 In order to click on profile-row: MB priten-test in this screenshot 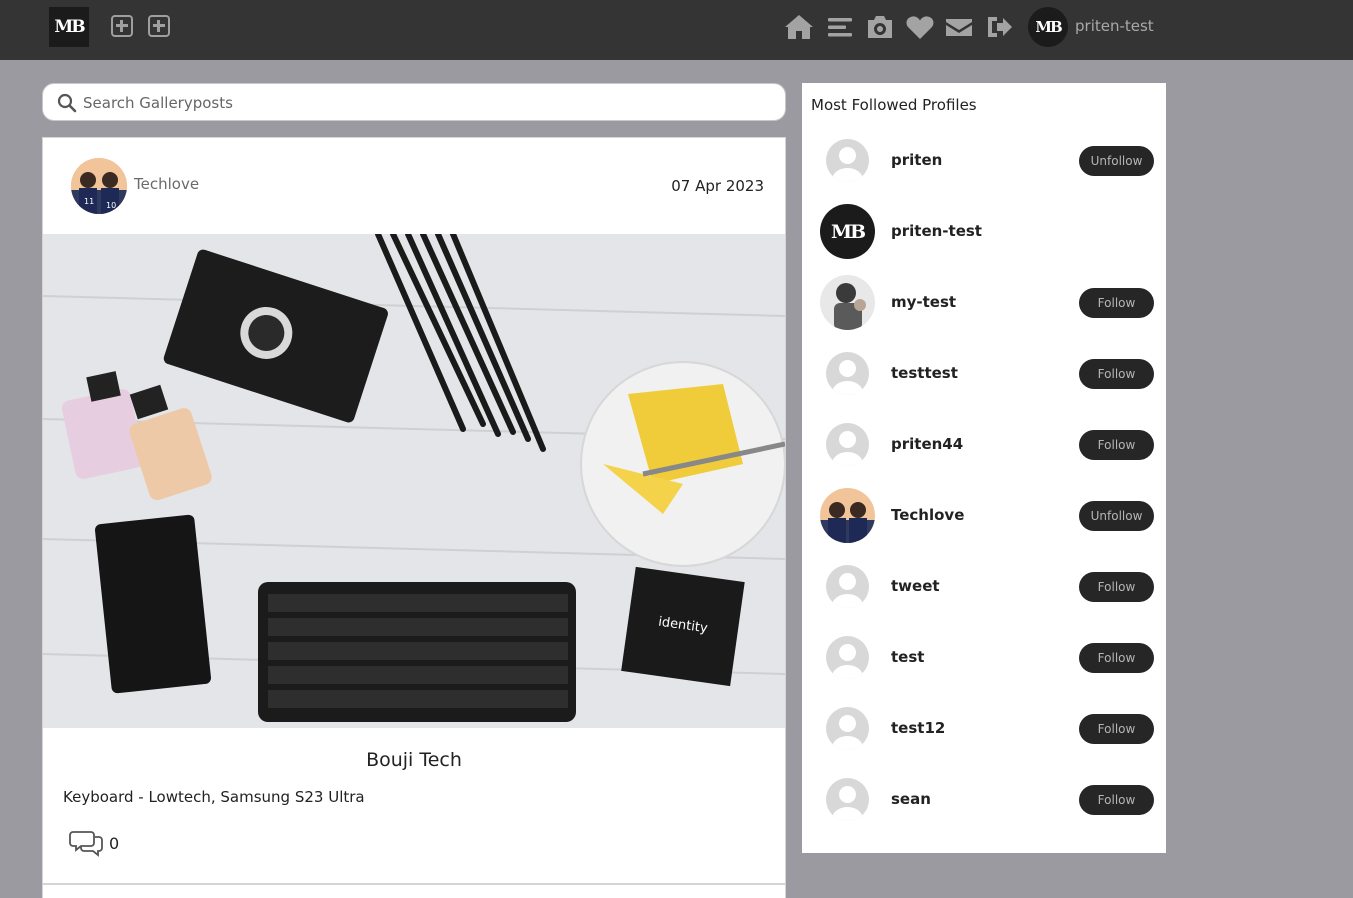, I will do `click(984, 231)`.